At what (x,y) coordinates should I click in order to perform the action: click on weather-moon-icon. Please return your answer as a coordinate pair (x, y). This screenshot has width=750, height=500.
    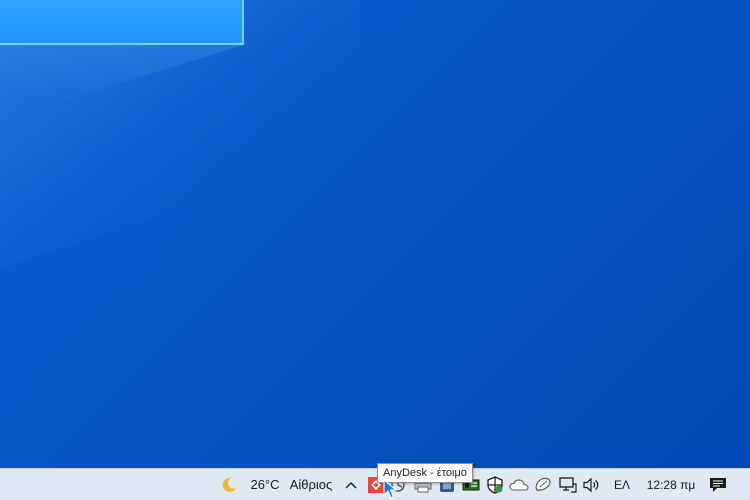
    Looking at the image, I should click on (229, 484).